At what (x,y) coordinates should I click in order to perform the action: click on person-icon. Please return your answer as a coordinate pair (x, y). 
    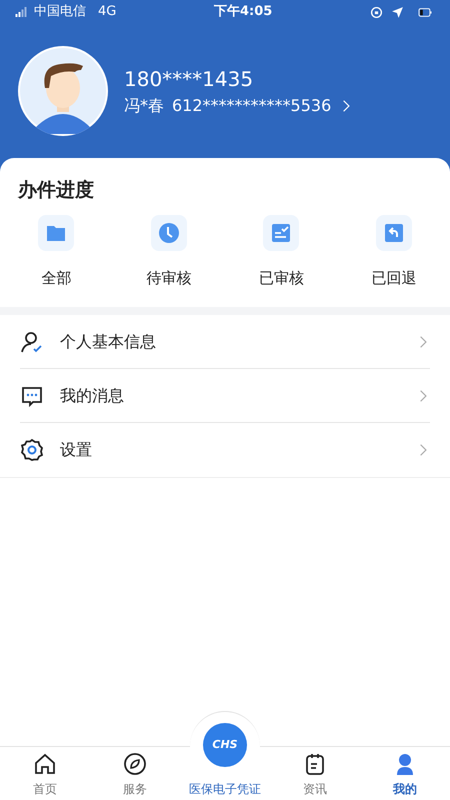
    Looking at the image, I should click on (32, 342).